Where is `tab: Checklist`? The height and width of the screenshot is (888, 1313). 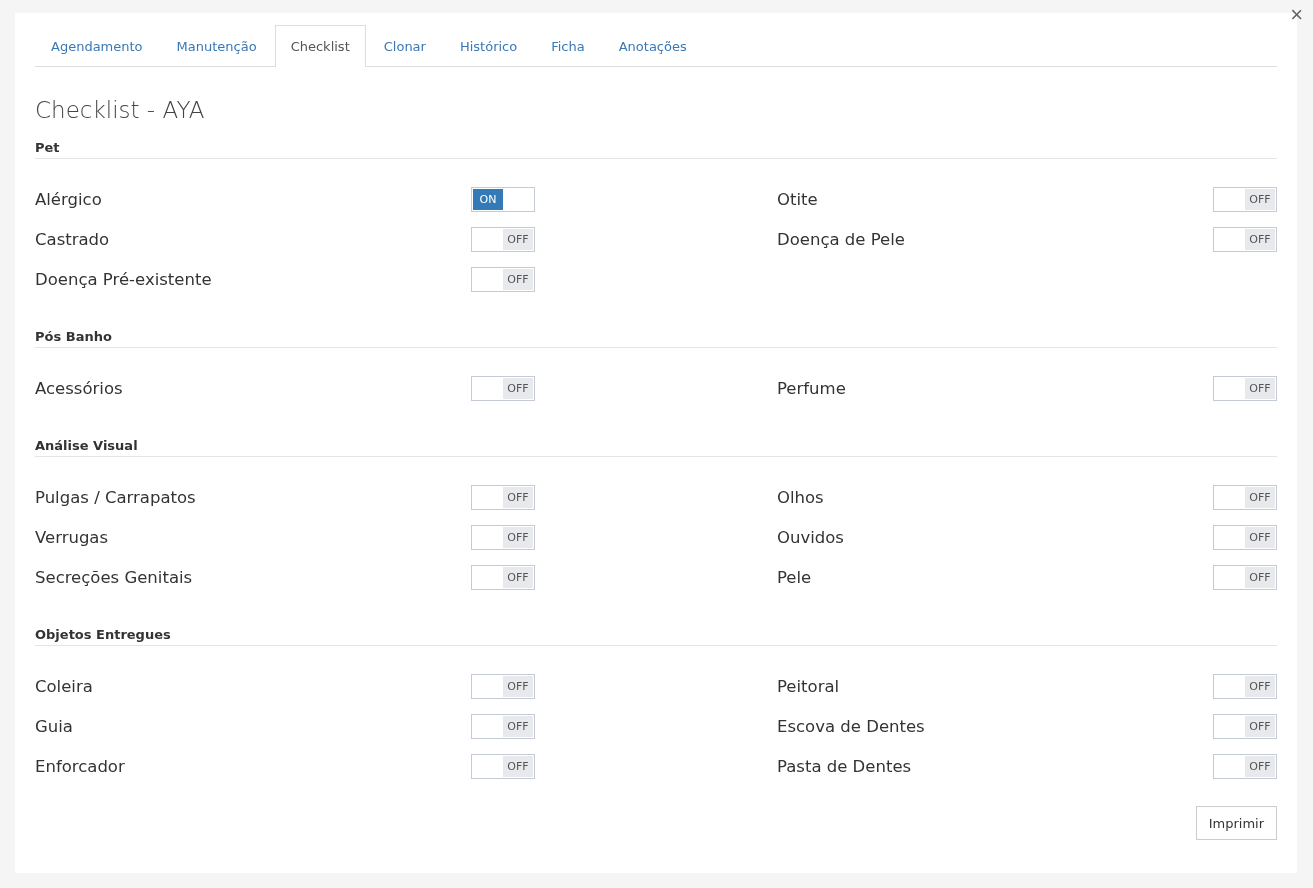 tab: Checklist is located at coordinates (320, 46).